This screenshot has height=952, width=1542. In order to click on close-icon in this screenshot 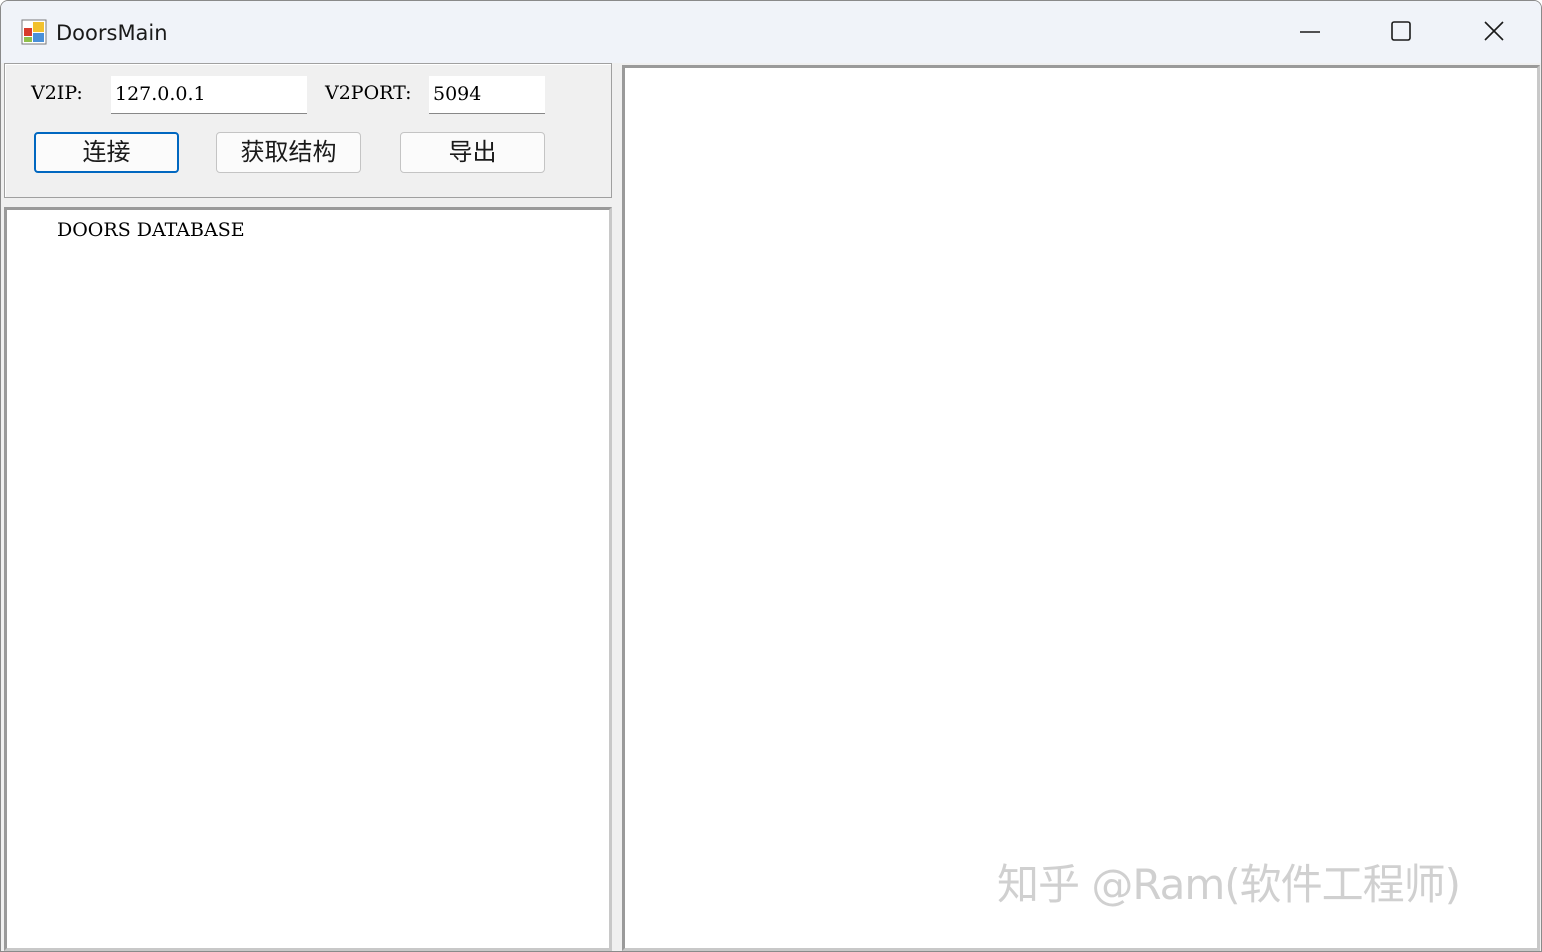, I will do `click(1494, 31)`.